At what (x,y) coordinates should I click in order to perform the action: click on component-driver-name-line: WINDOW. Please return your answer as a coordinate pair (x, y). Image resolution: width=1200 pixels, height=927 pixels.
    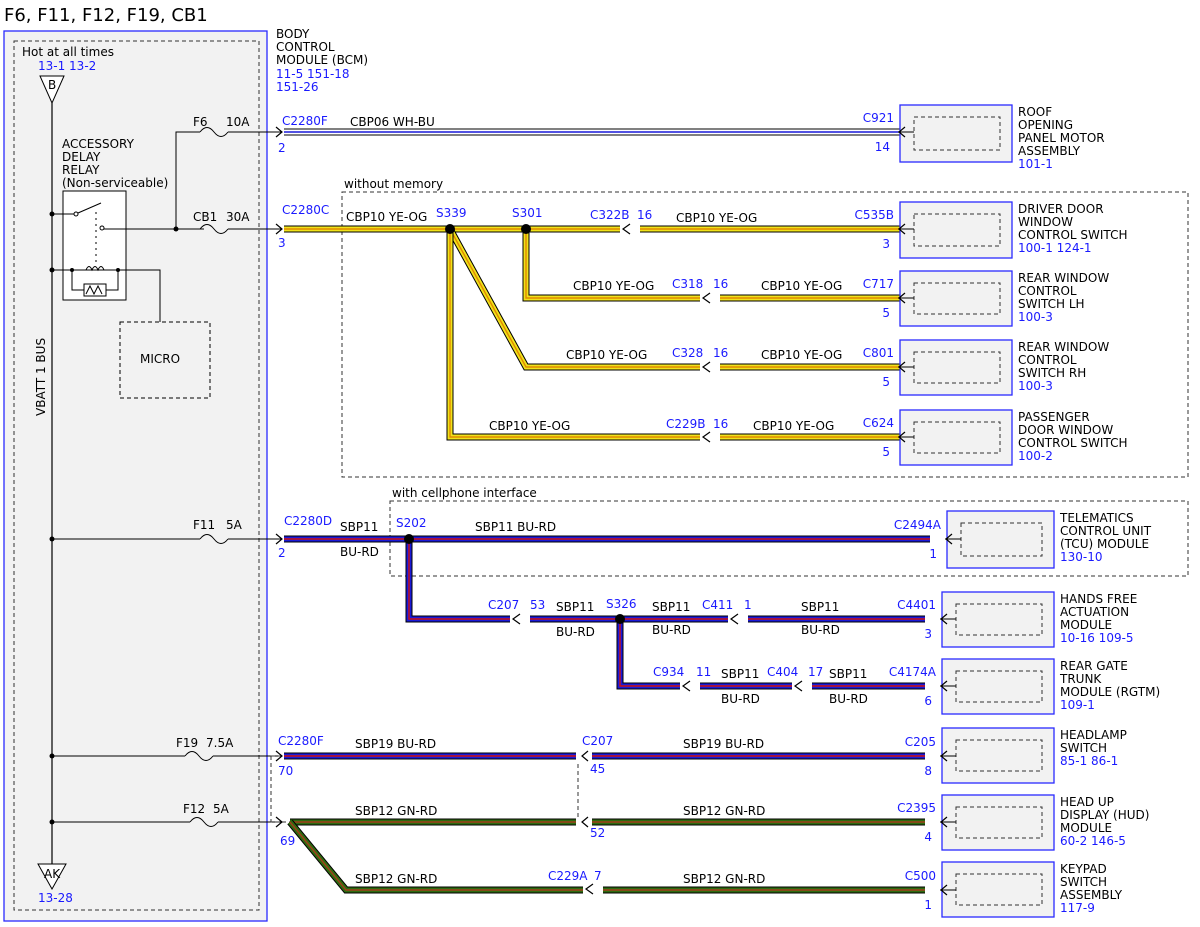
    Looking at the image, I should click on (1045, 222).